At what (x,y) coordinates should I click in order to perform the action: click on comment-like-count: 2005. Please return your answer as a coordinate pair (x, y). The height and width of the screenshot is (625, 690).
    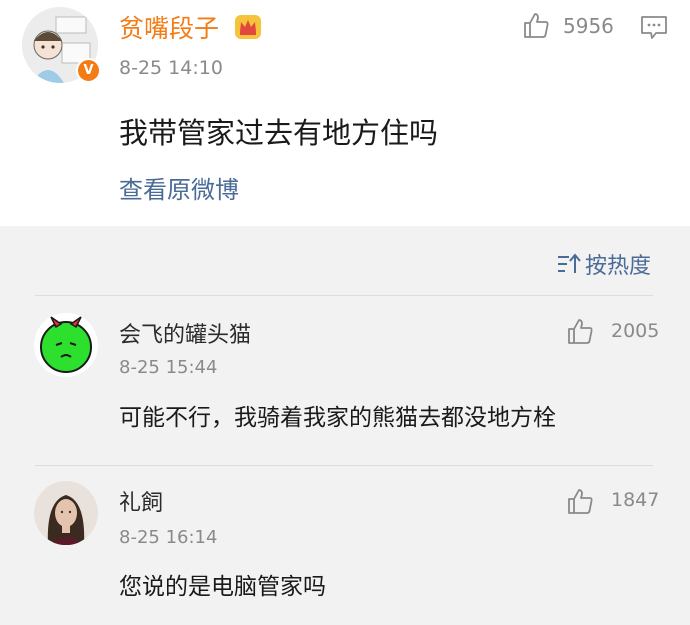
    Looking at the image, I should click on (635, 331).